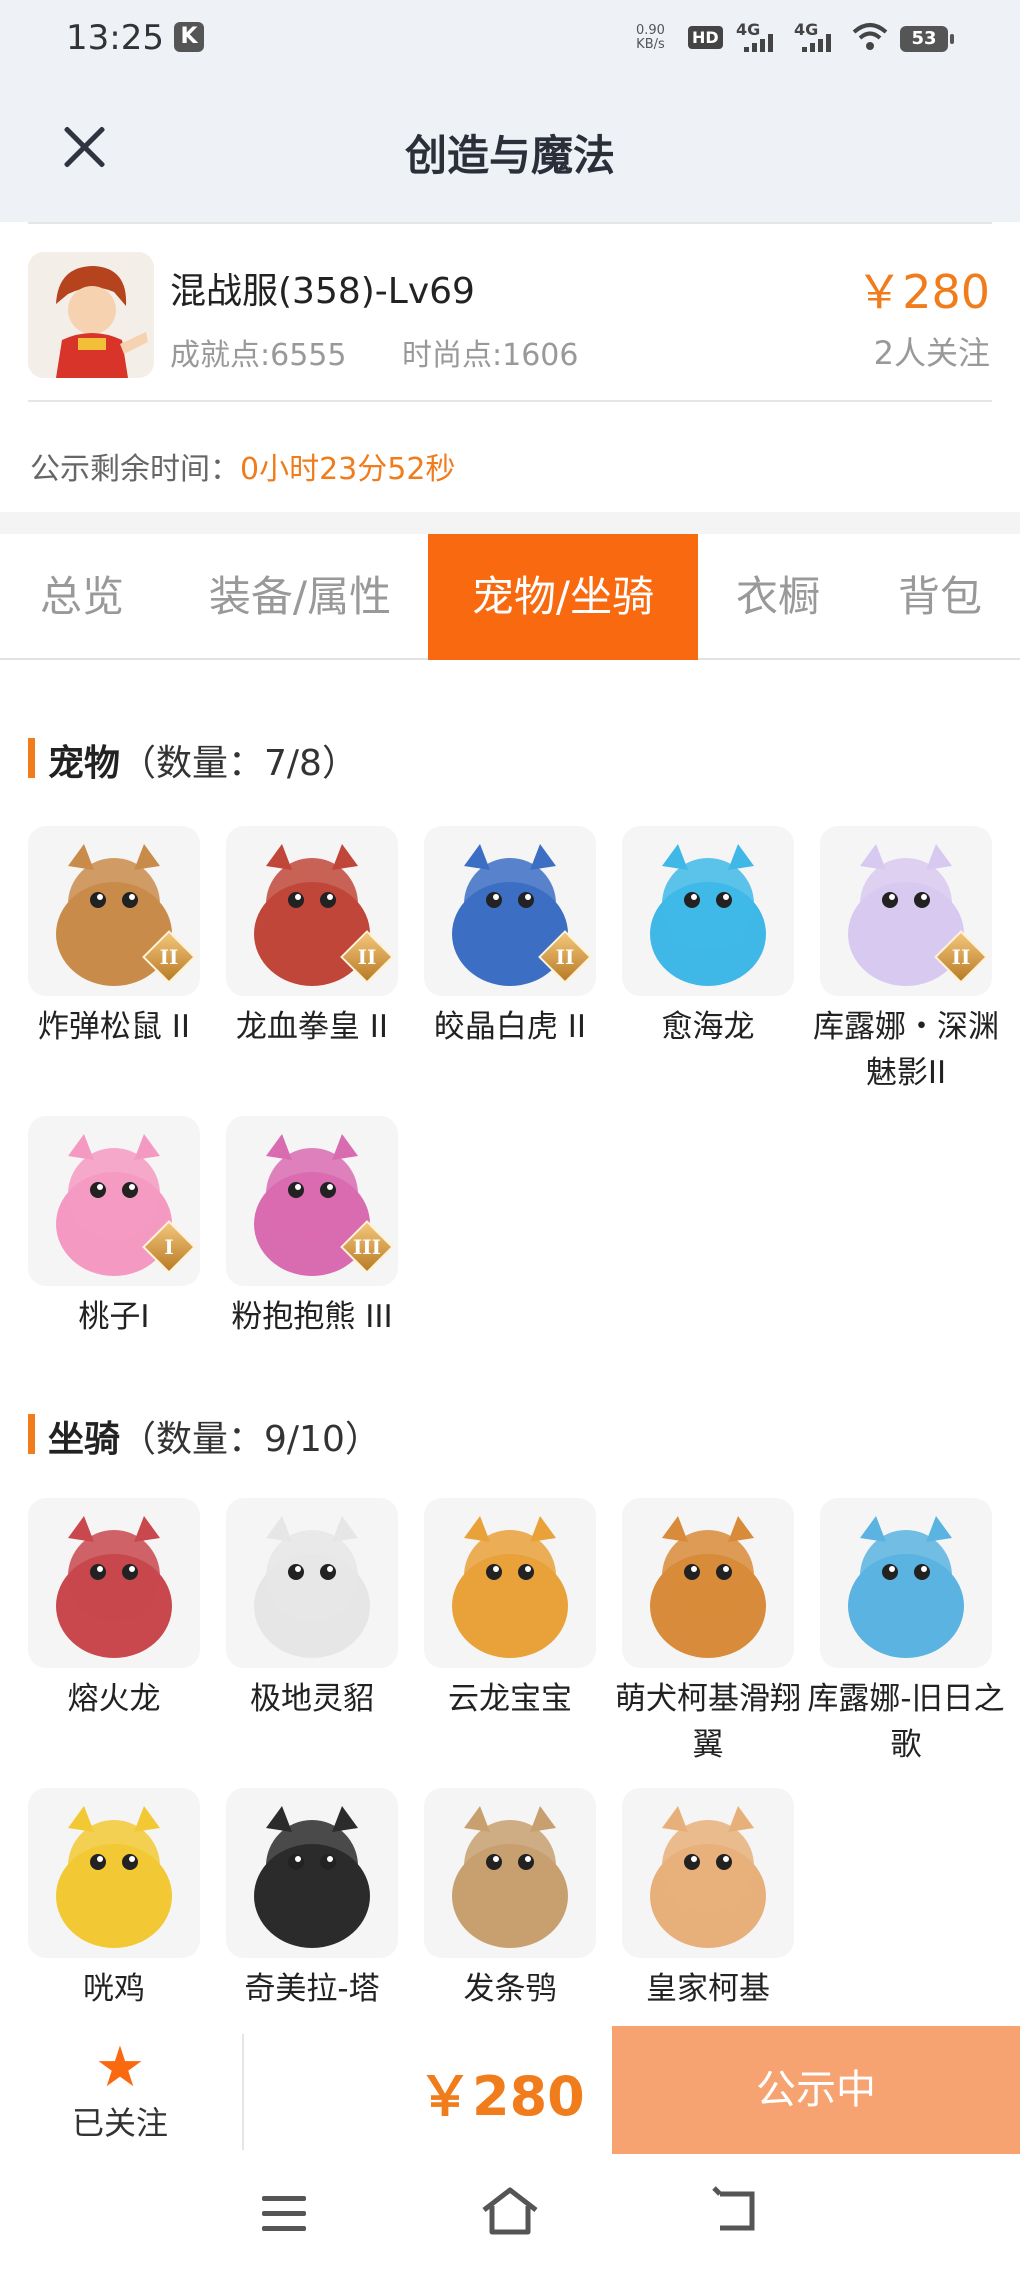  I want to click on hd-icon: HD, so click(705, 37).